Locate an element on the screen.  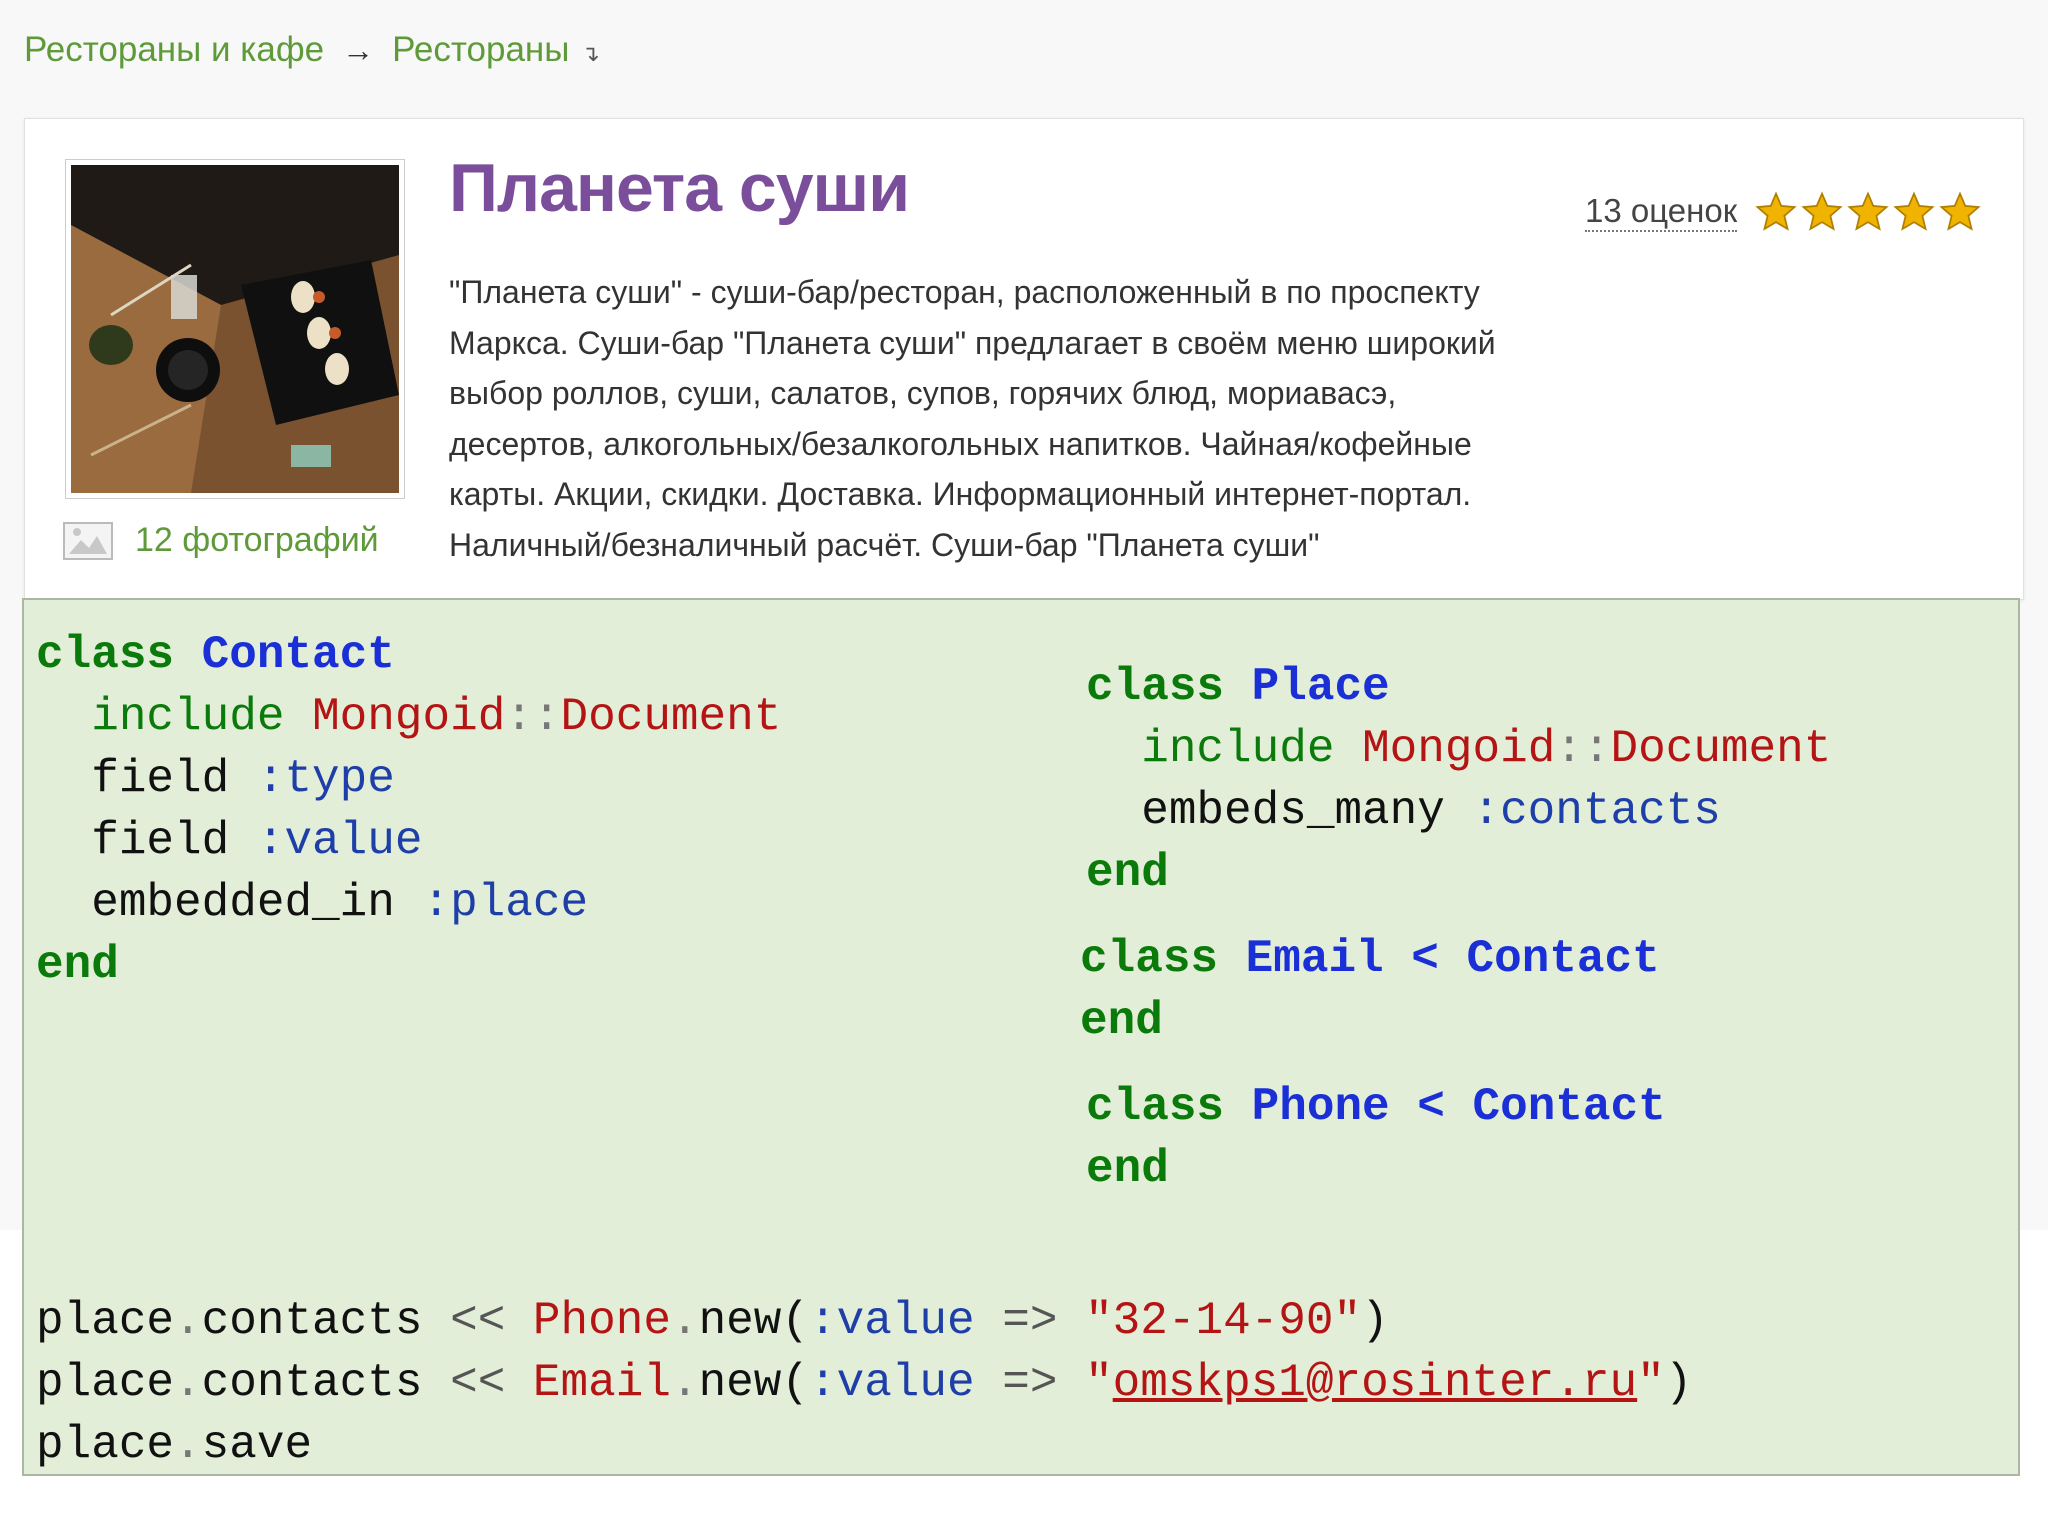
photos-count: 12 фотографий is located at coordinates (257, 540).